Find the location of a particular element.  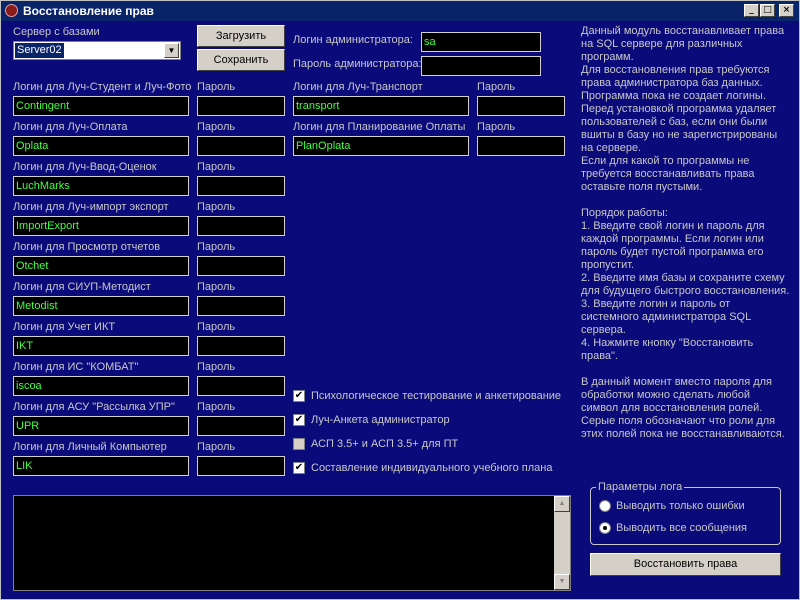

log-scrollbar: ▲ ▼ is located at coordinates (562, 543).